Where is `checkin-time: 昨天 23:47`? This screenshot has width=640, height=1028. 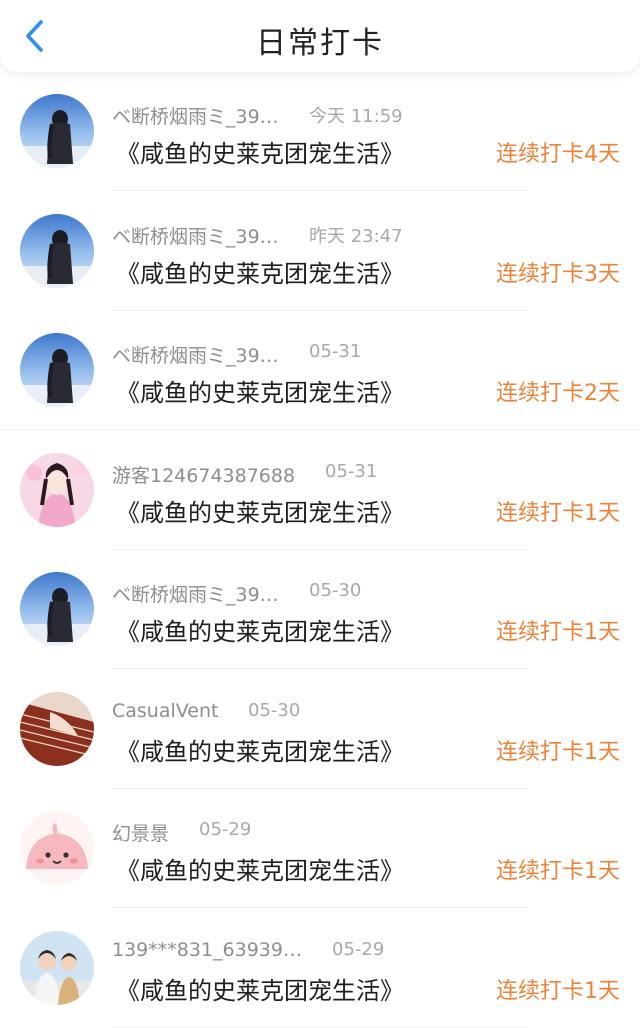 checkin-time: 昨天 23:47 is located at coordinates (356, 236).